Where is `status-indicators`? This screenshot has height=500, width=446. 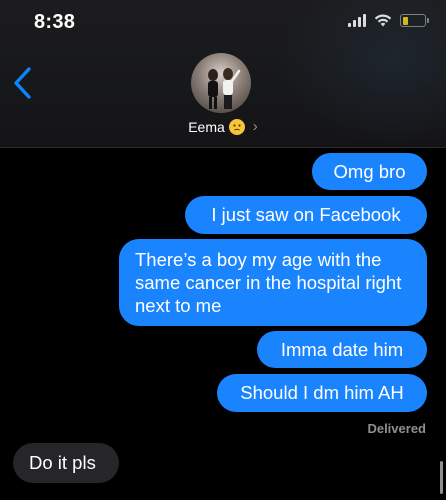 status-indicators is located at coordinates (388, 20).